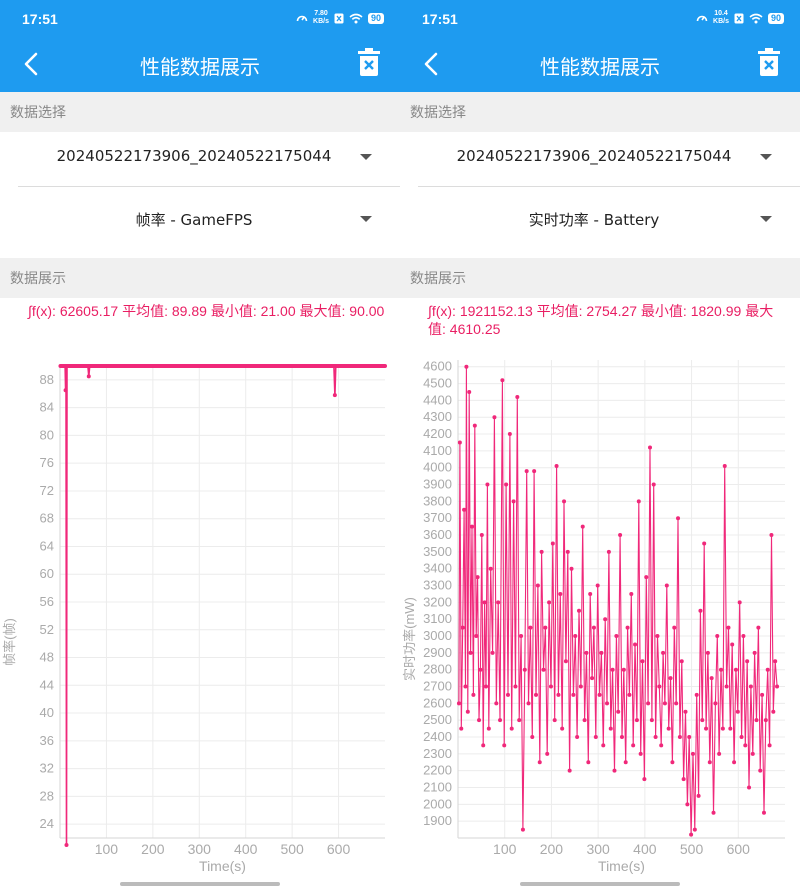 This screenshot has width=800, height=888. What do you see at coordinates (200, 67) in the screenshot?
I see `page-title: 性能数据展示` at bounding box center [200, 67].